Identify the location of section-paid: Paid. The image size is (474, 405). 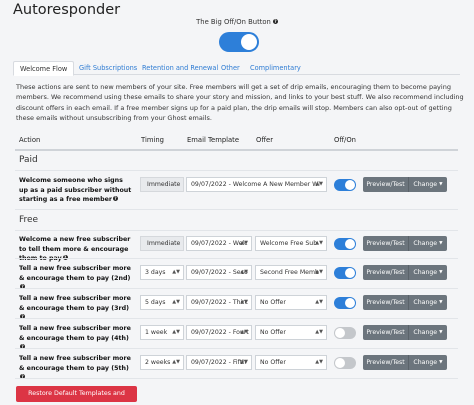
(28, 160).